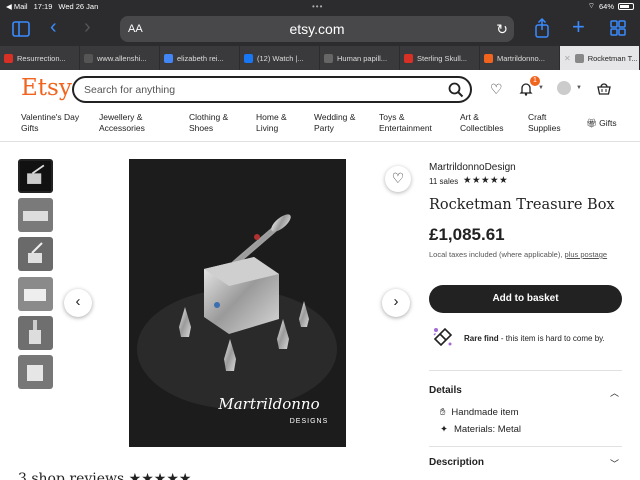  I want to click on wifi-icon: ⌔, so click(591, 5).